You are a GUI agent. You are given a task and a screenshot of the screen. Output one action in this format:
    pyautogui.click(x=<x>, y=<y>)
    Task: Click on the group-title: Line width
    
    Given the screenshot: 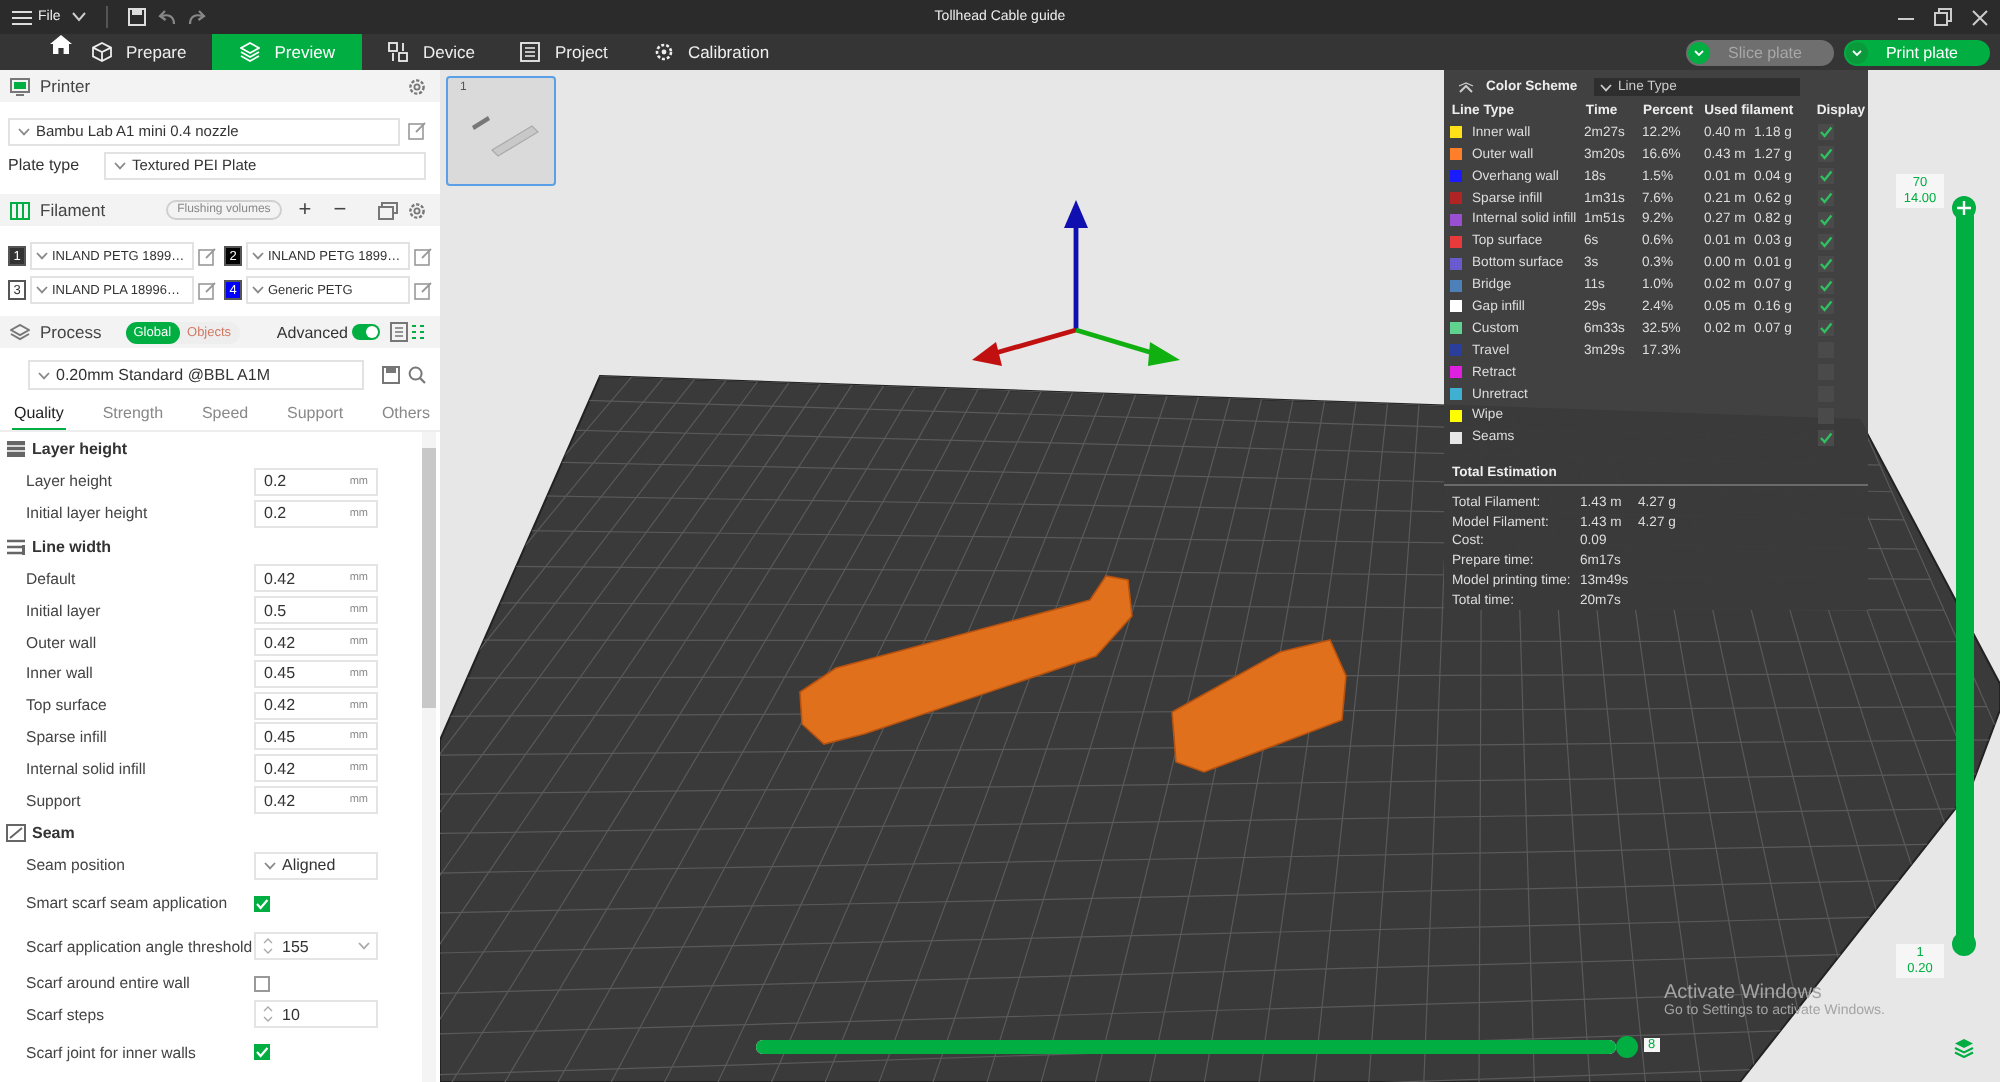 What is the action you would take?
    pyautogui.click(x=72, y=546)
    